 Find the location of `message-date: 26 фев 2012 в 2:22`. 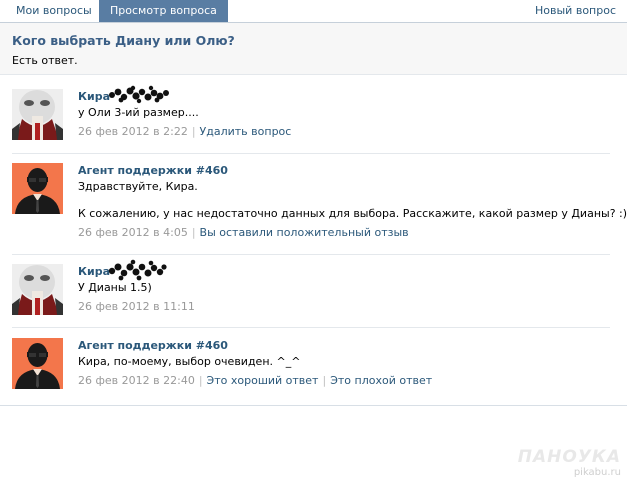

message-date: 26 фев 2012 в 2:22 is located at coordinates (133, 131).